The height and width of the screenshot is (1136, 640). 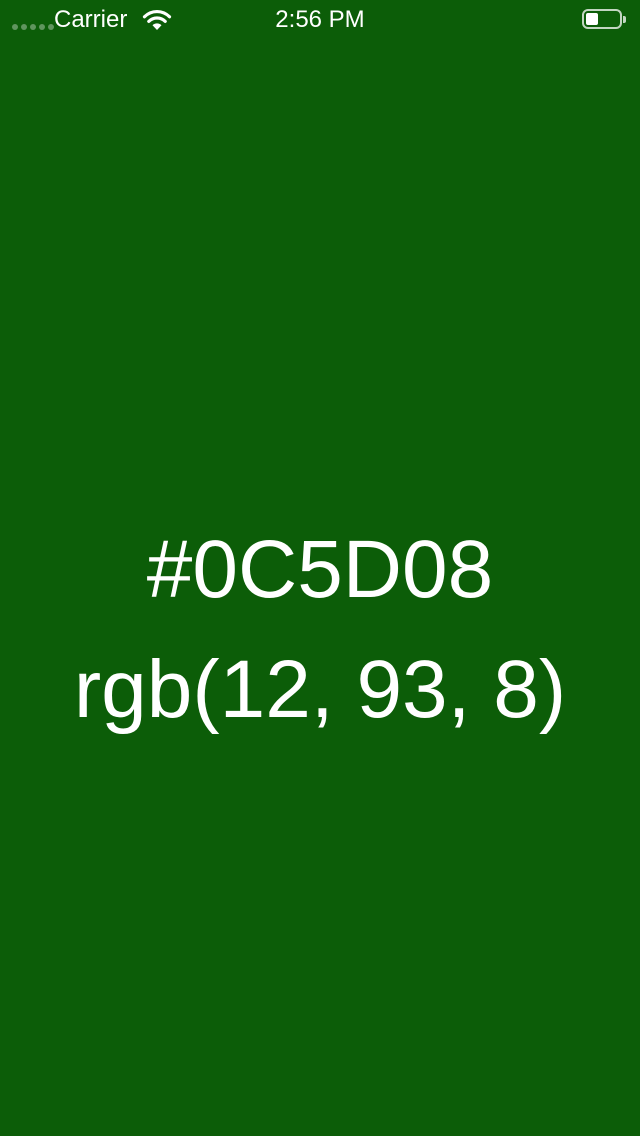 I want to click on status-time: 2:56 PM, so click(x=320, y=19).